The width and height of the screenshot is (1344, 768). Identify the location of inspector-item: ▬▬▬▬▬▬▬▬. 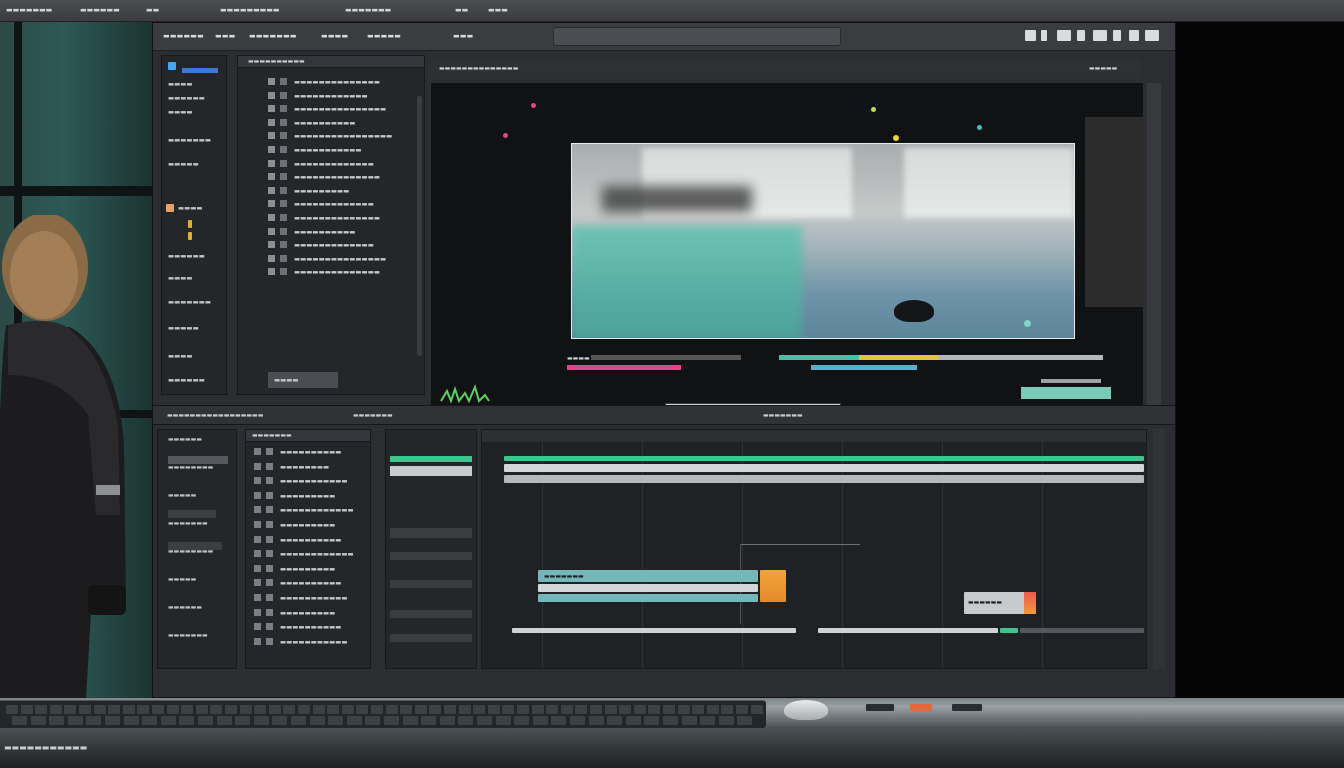
(190, 467).